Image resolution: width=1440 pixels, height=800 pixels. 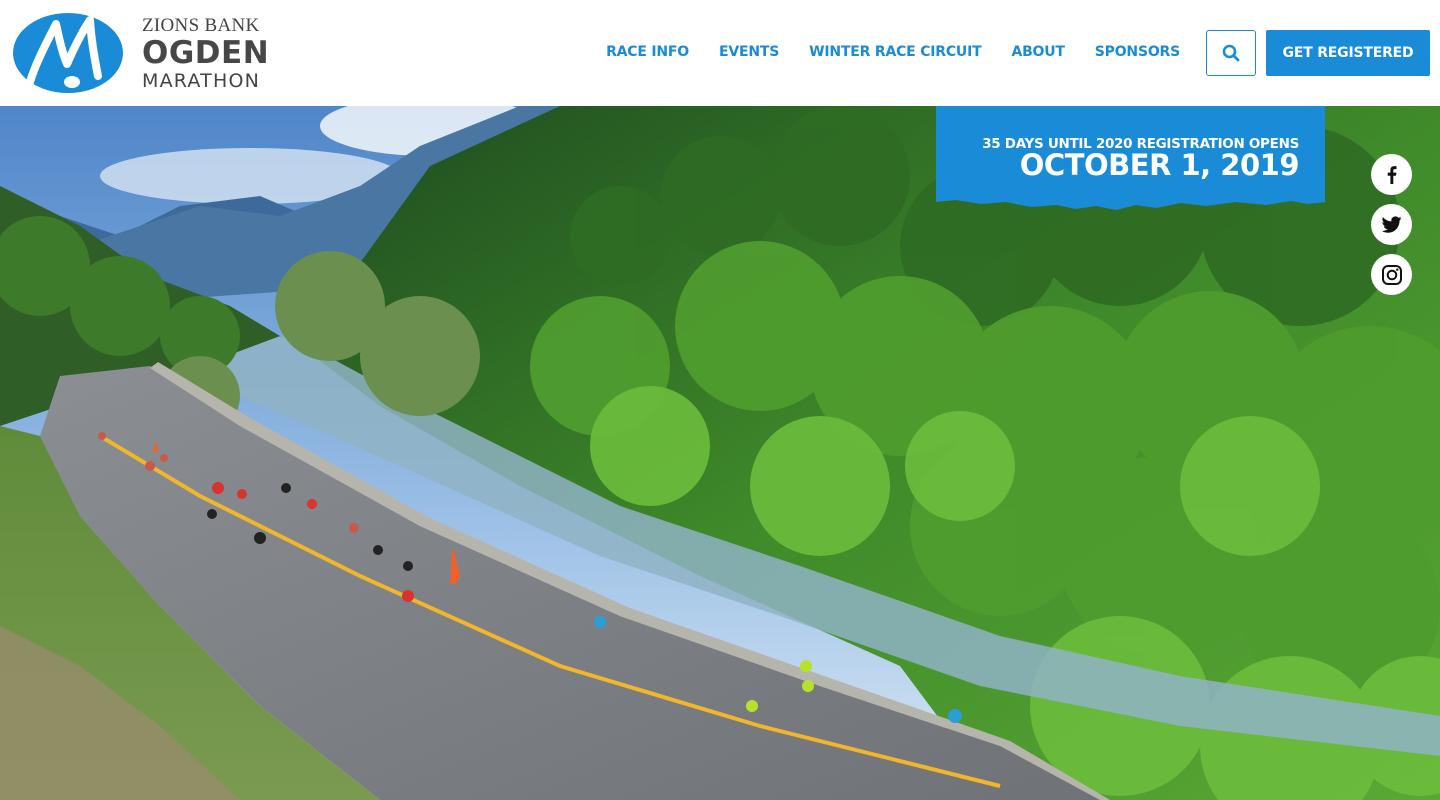 I want to click on social-links, so click(x=1392, y=229).